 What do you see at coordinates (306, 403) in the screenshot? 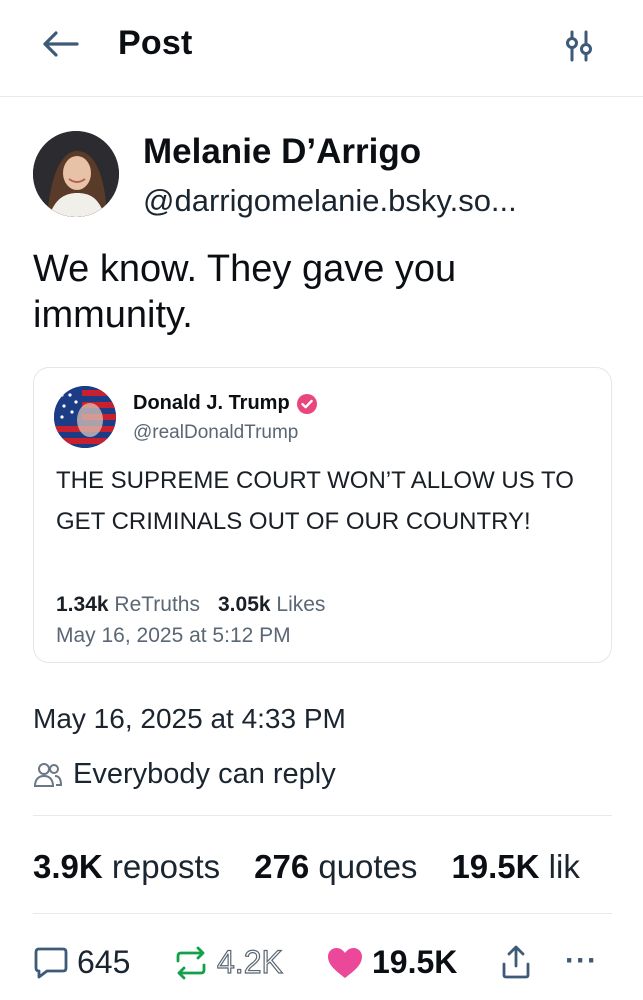
I see `verified-badge-icon` at bounding box center [306, 403].